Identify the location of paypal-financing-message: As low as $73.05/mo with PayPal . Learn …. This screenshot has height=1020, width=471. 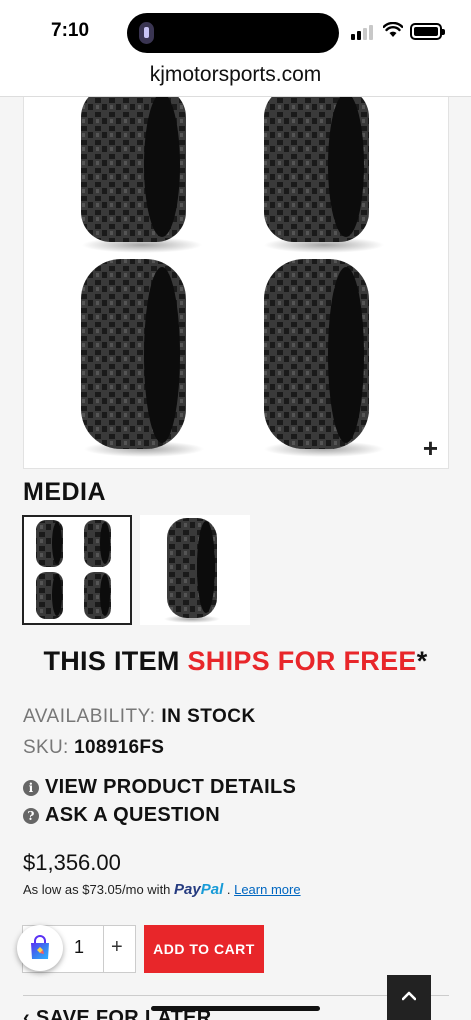
(162, 889).